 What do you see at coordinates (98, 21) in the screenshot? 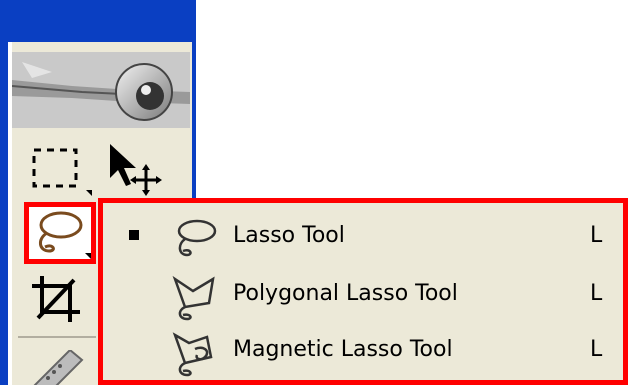
I see `window-titlebar` at bounding box center [98, 21].